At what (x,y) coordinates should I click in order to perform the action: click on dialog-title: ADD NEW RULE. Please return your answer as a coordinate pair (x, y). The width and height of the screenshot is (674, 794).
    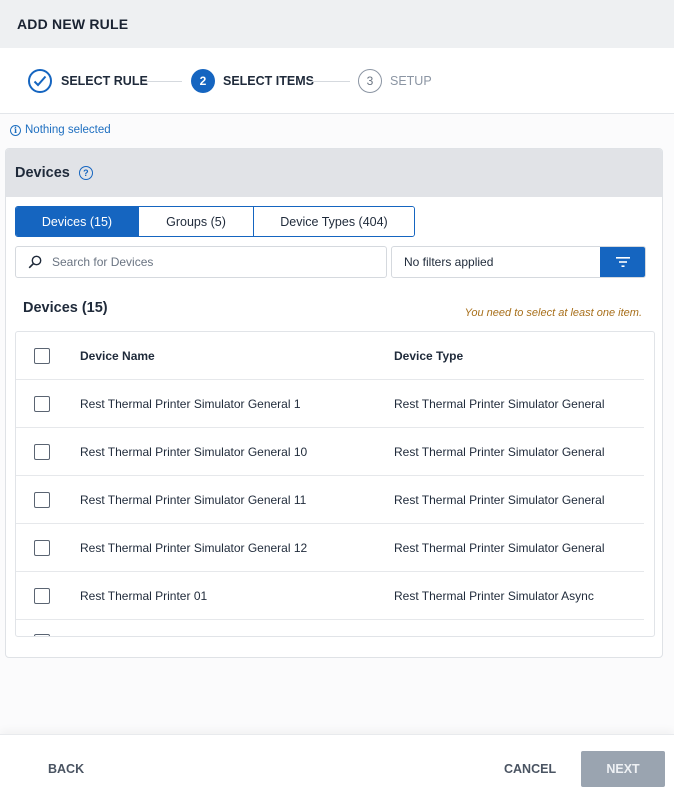
    Looking at the image, I should click on (73, 24).